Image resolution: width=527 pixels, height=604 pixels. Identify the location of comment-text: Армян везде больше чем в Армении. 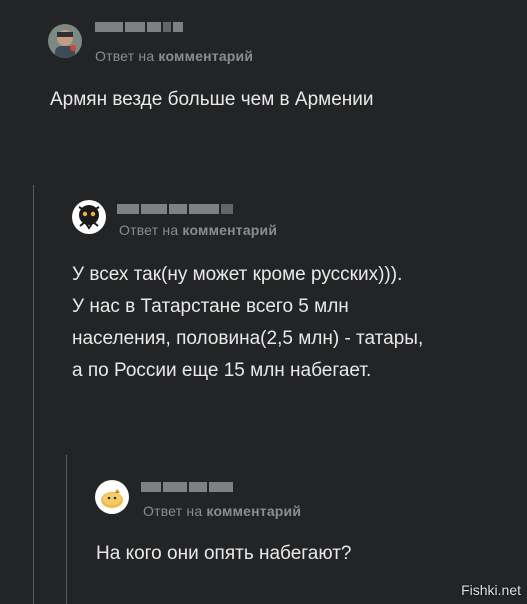
(212, 99).